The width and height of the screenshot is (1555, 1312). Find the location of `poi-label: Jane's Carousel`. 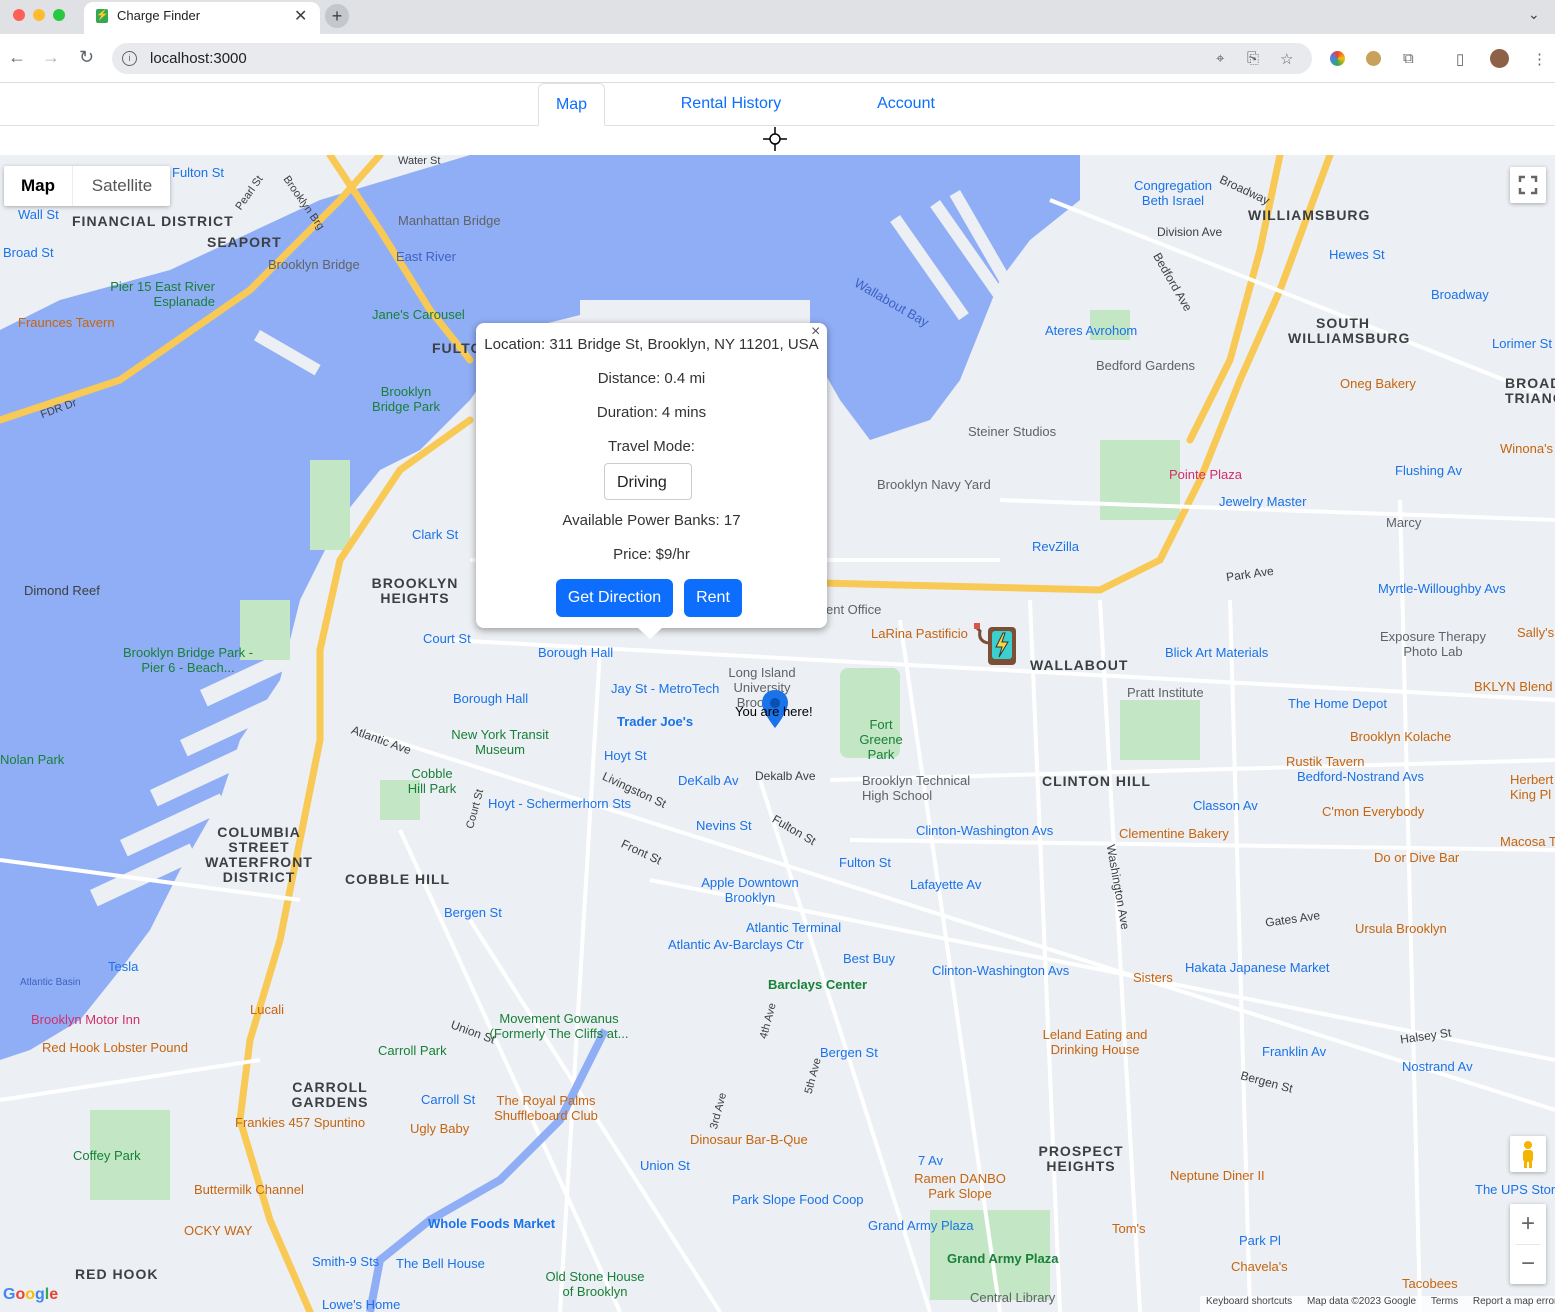

poi-label: Jane's Carousel is located at coordinates (418, 314).